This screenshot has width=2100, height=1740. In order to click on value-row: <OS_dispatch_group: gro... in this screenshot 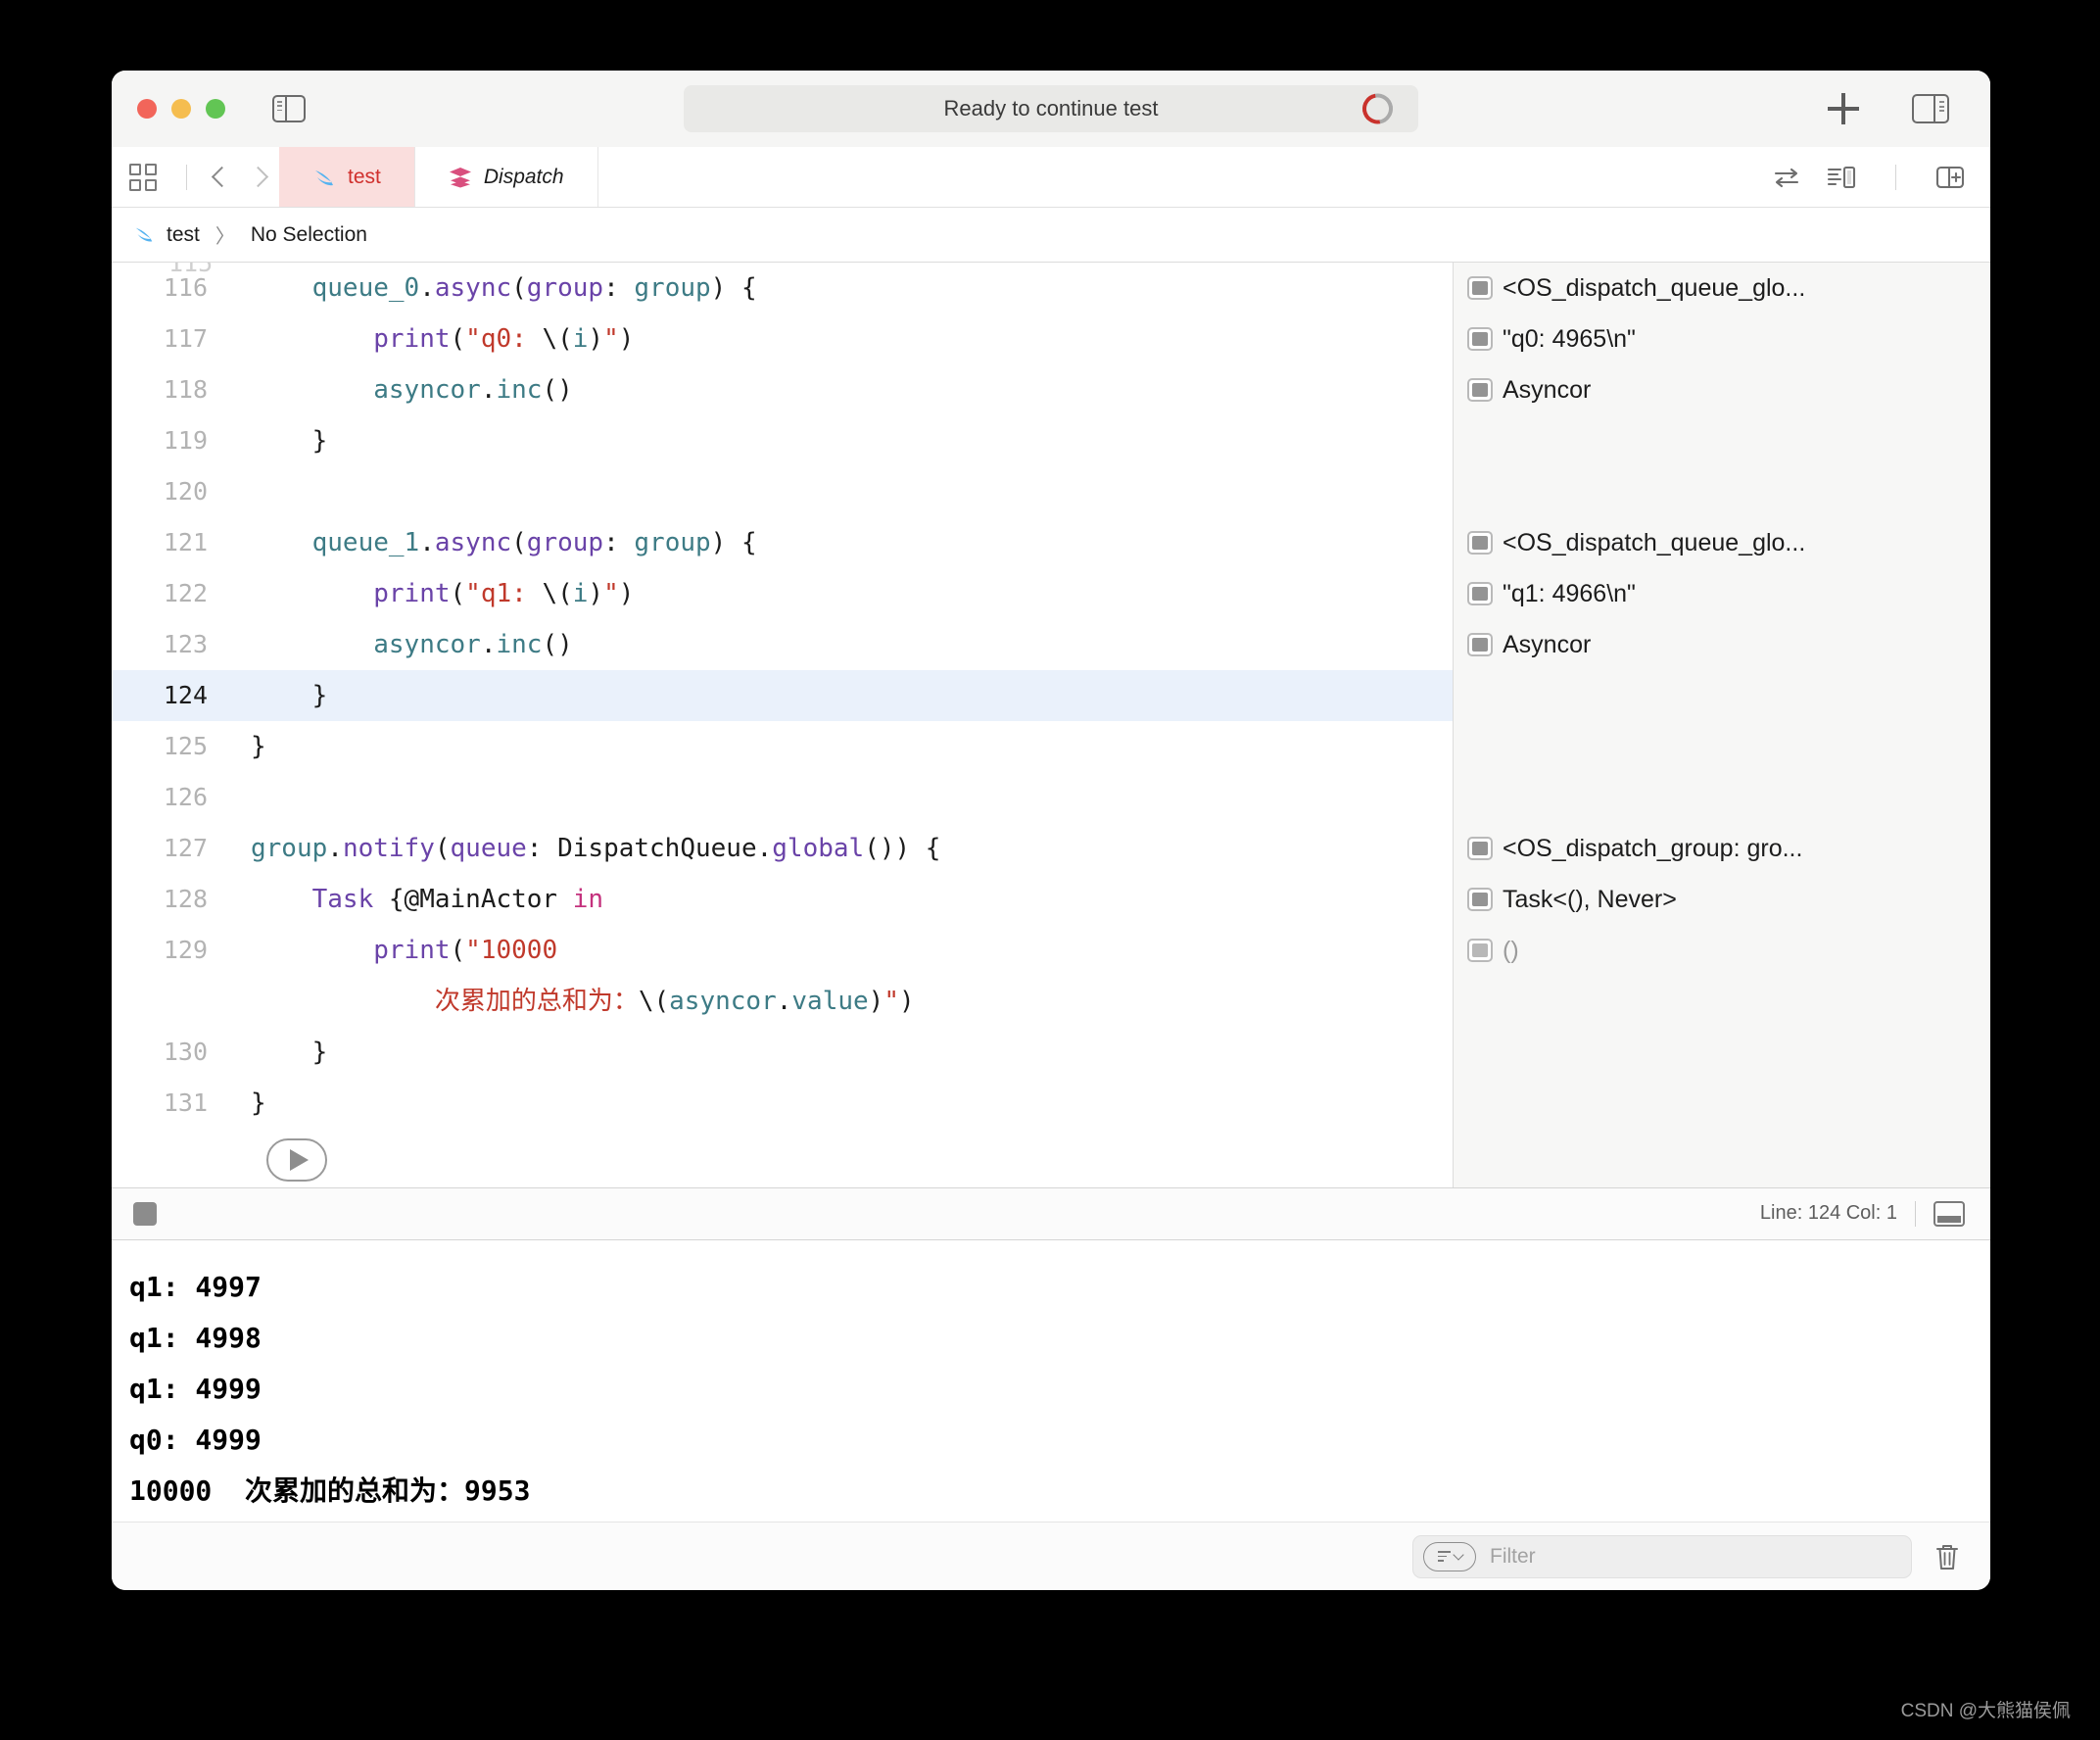, I will do `click(1722, 848)`.